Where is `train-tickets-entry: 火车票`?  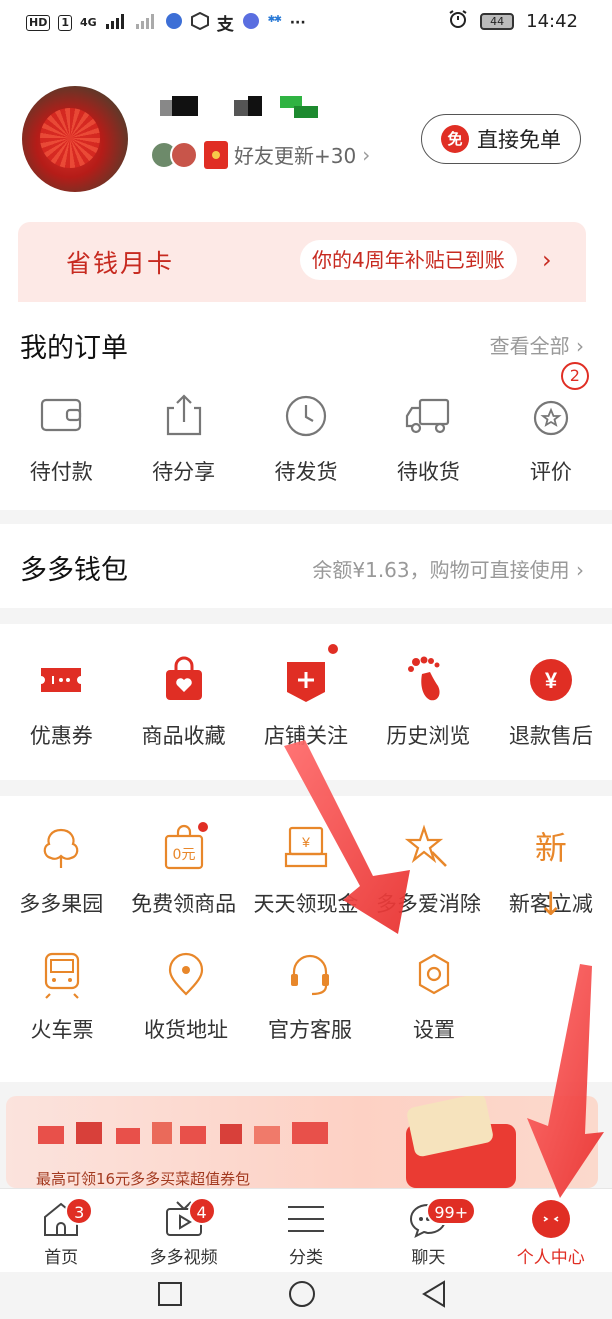
train-tickets-entry: 火车票 is located at coordinates (62, 995).